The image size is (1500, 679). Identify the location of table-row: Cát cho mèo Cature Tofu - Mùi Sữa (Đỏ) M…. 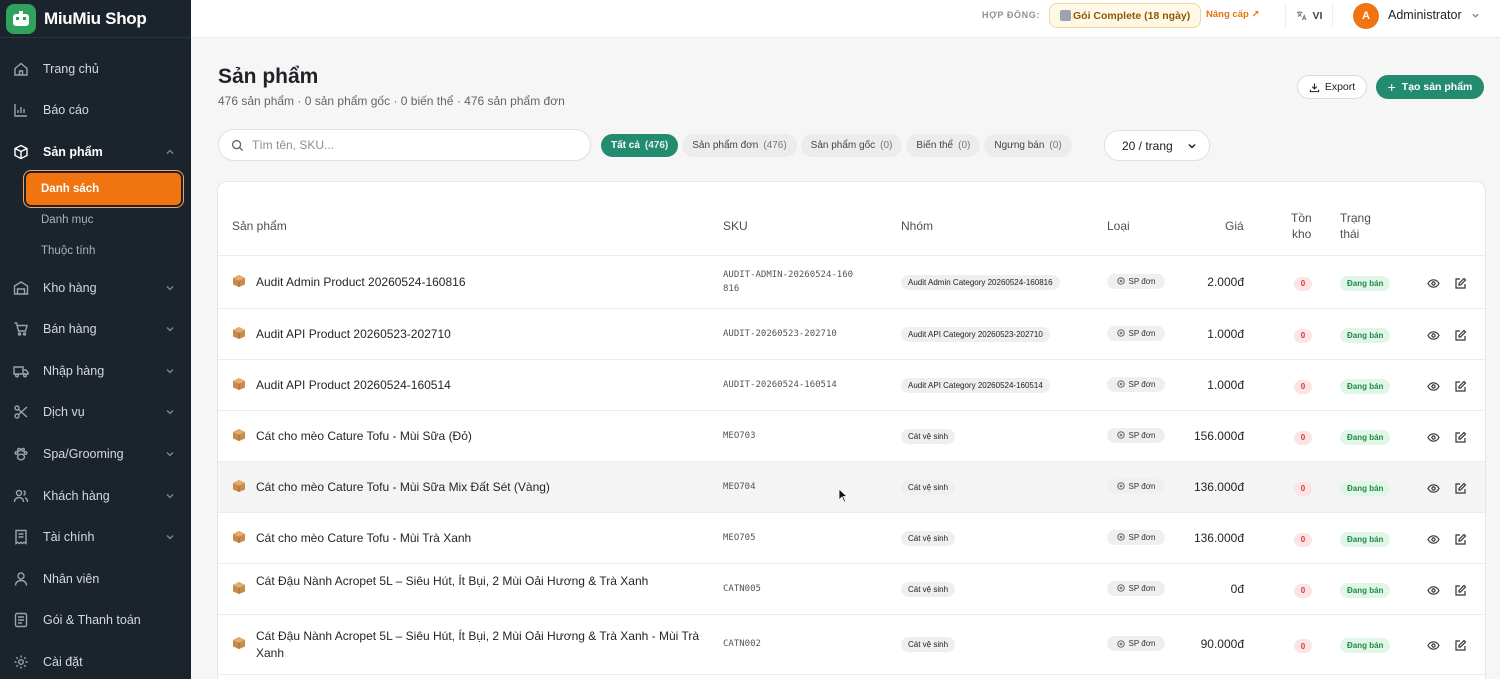
(851, 436).